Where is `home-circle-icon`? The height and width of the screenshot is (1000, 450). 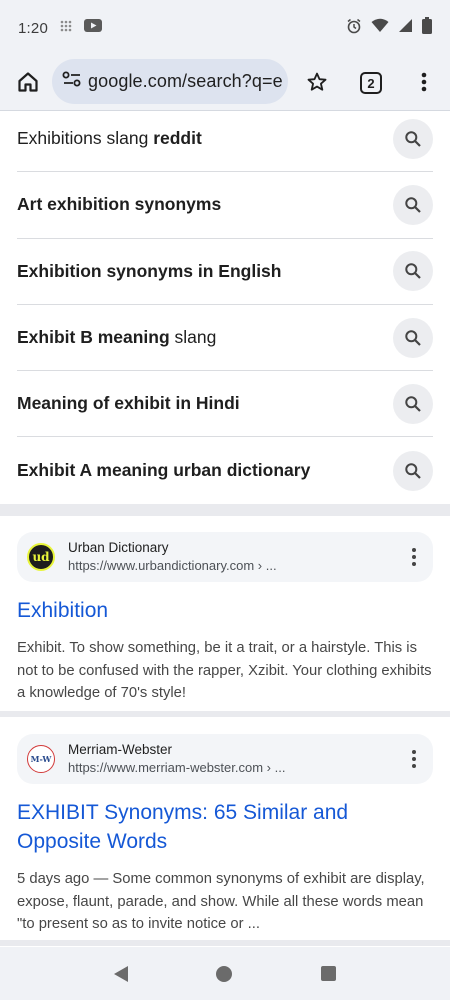 home-circle-icon is located at coordinates (224, 973).